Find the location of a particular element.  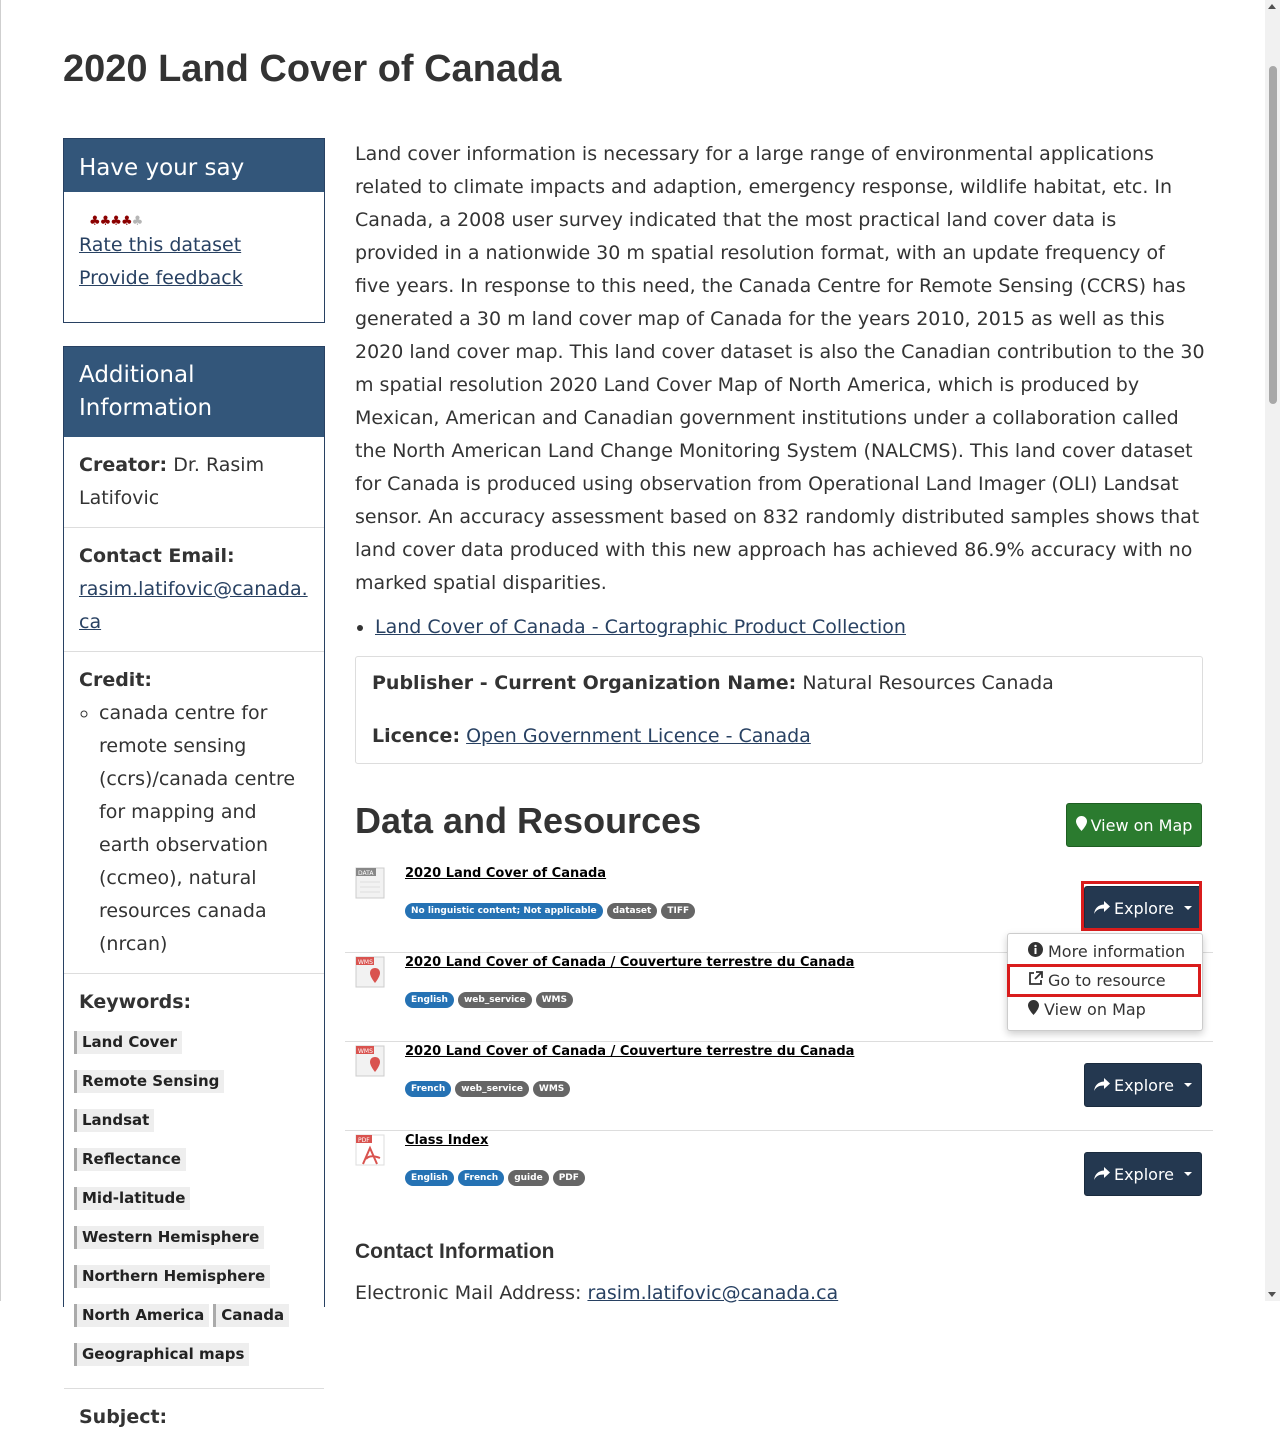

more-information-item: More information is located at coordinates (1106, 951).